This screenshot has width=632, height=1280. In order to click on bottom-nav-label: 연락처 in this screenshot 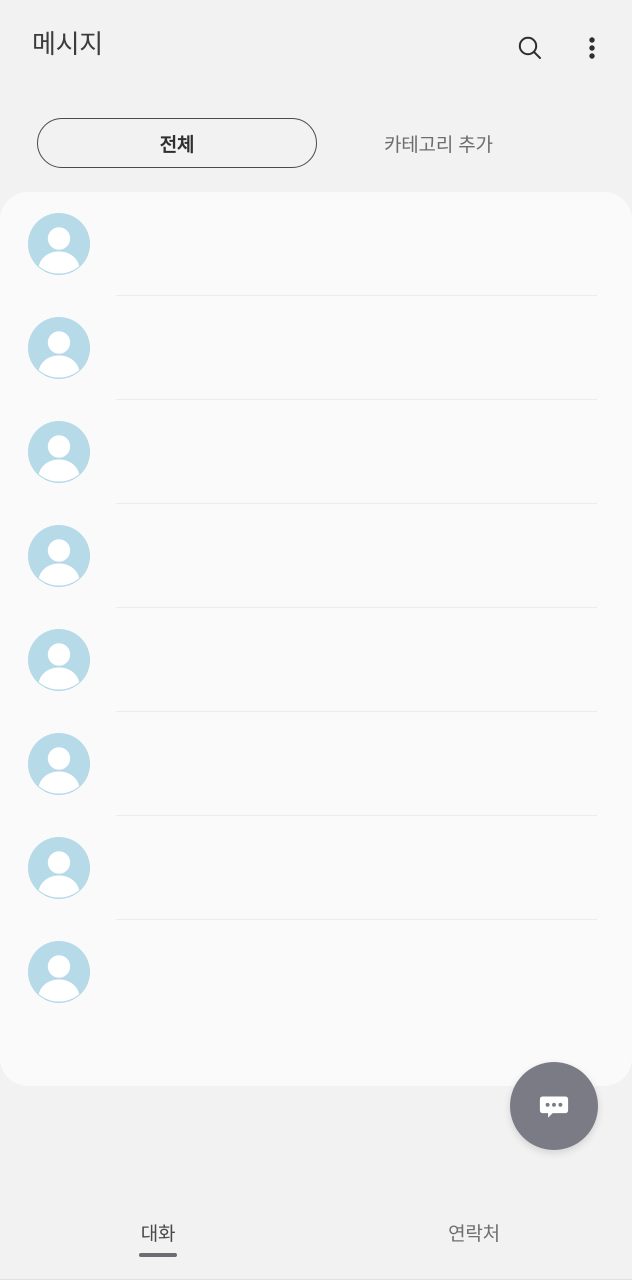, I will do `click(474, 1234)`.